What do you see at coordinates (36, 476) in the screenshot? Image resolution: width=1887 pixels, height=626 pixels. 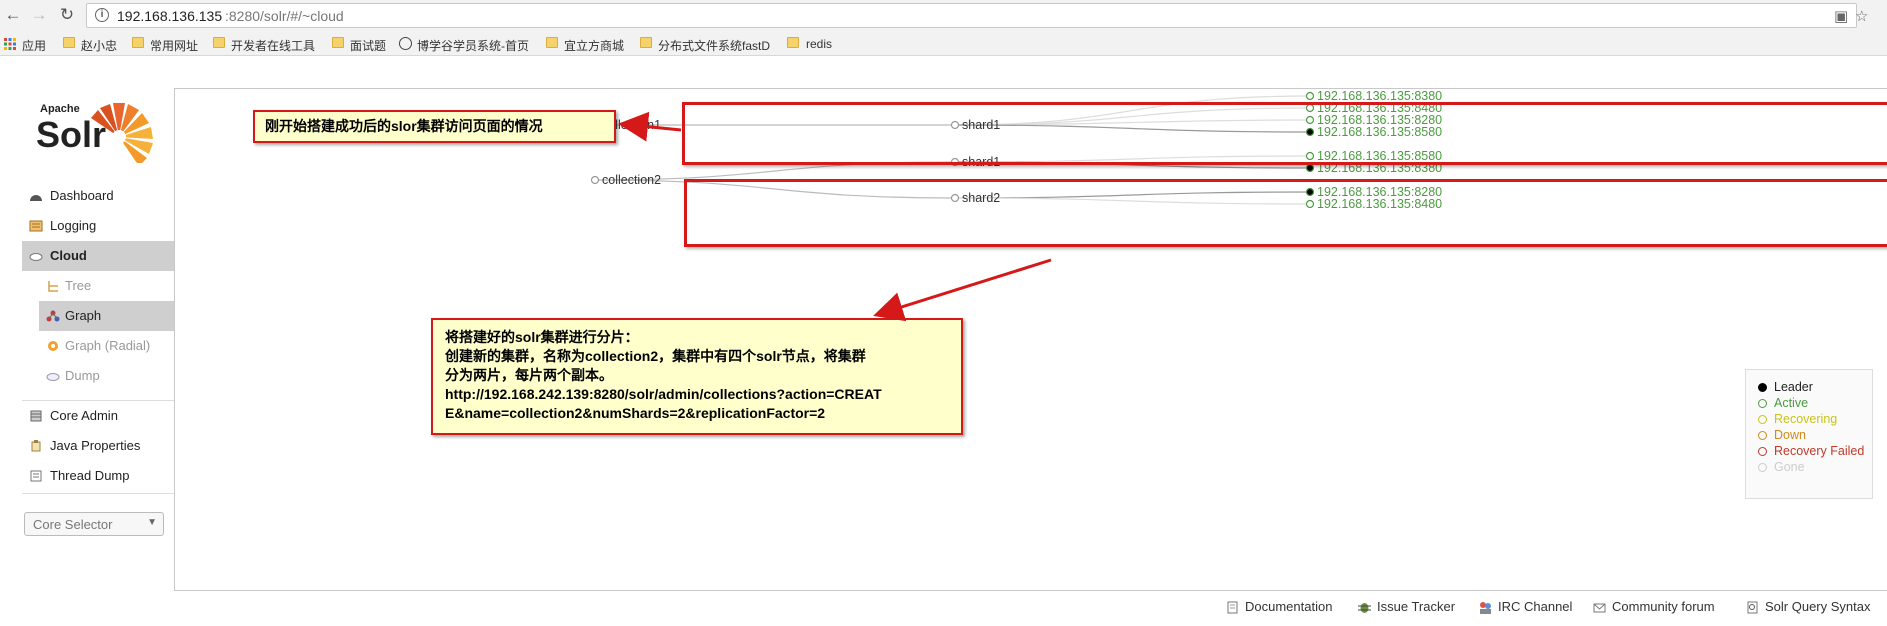 I see `thread-dump-icon` at bounding box center [36, 476].